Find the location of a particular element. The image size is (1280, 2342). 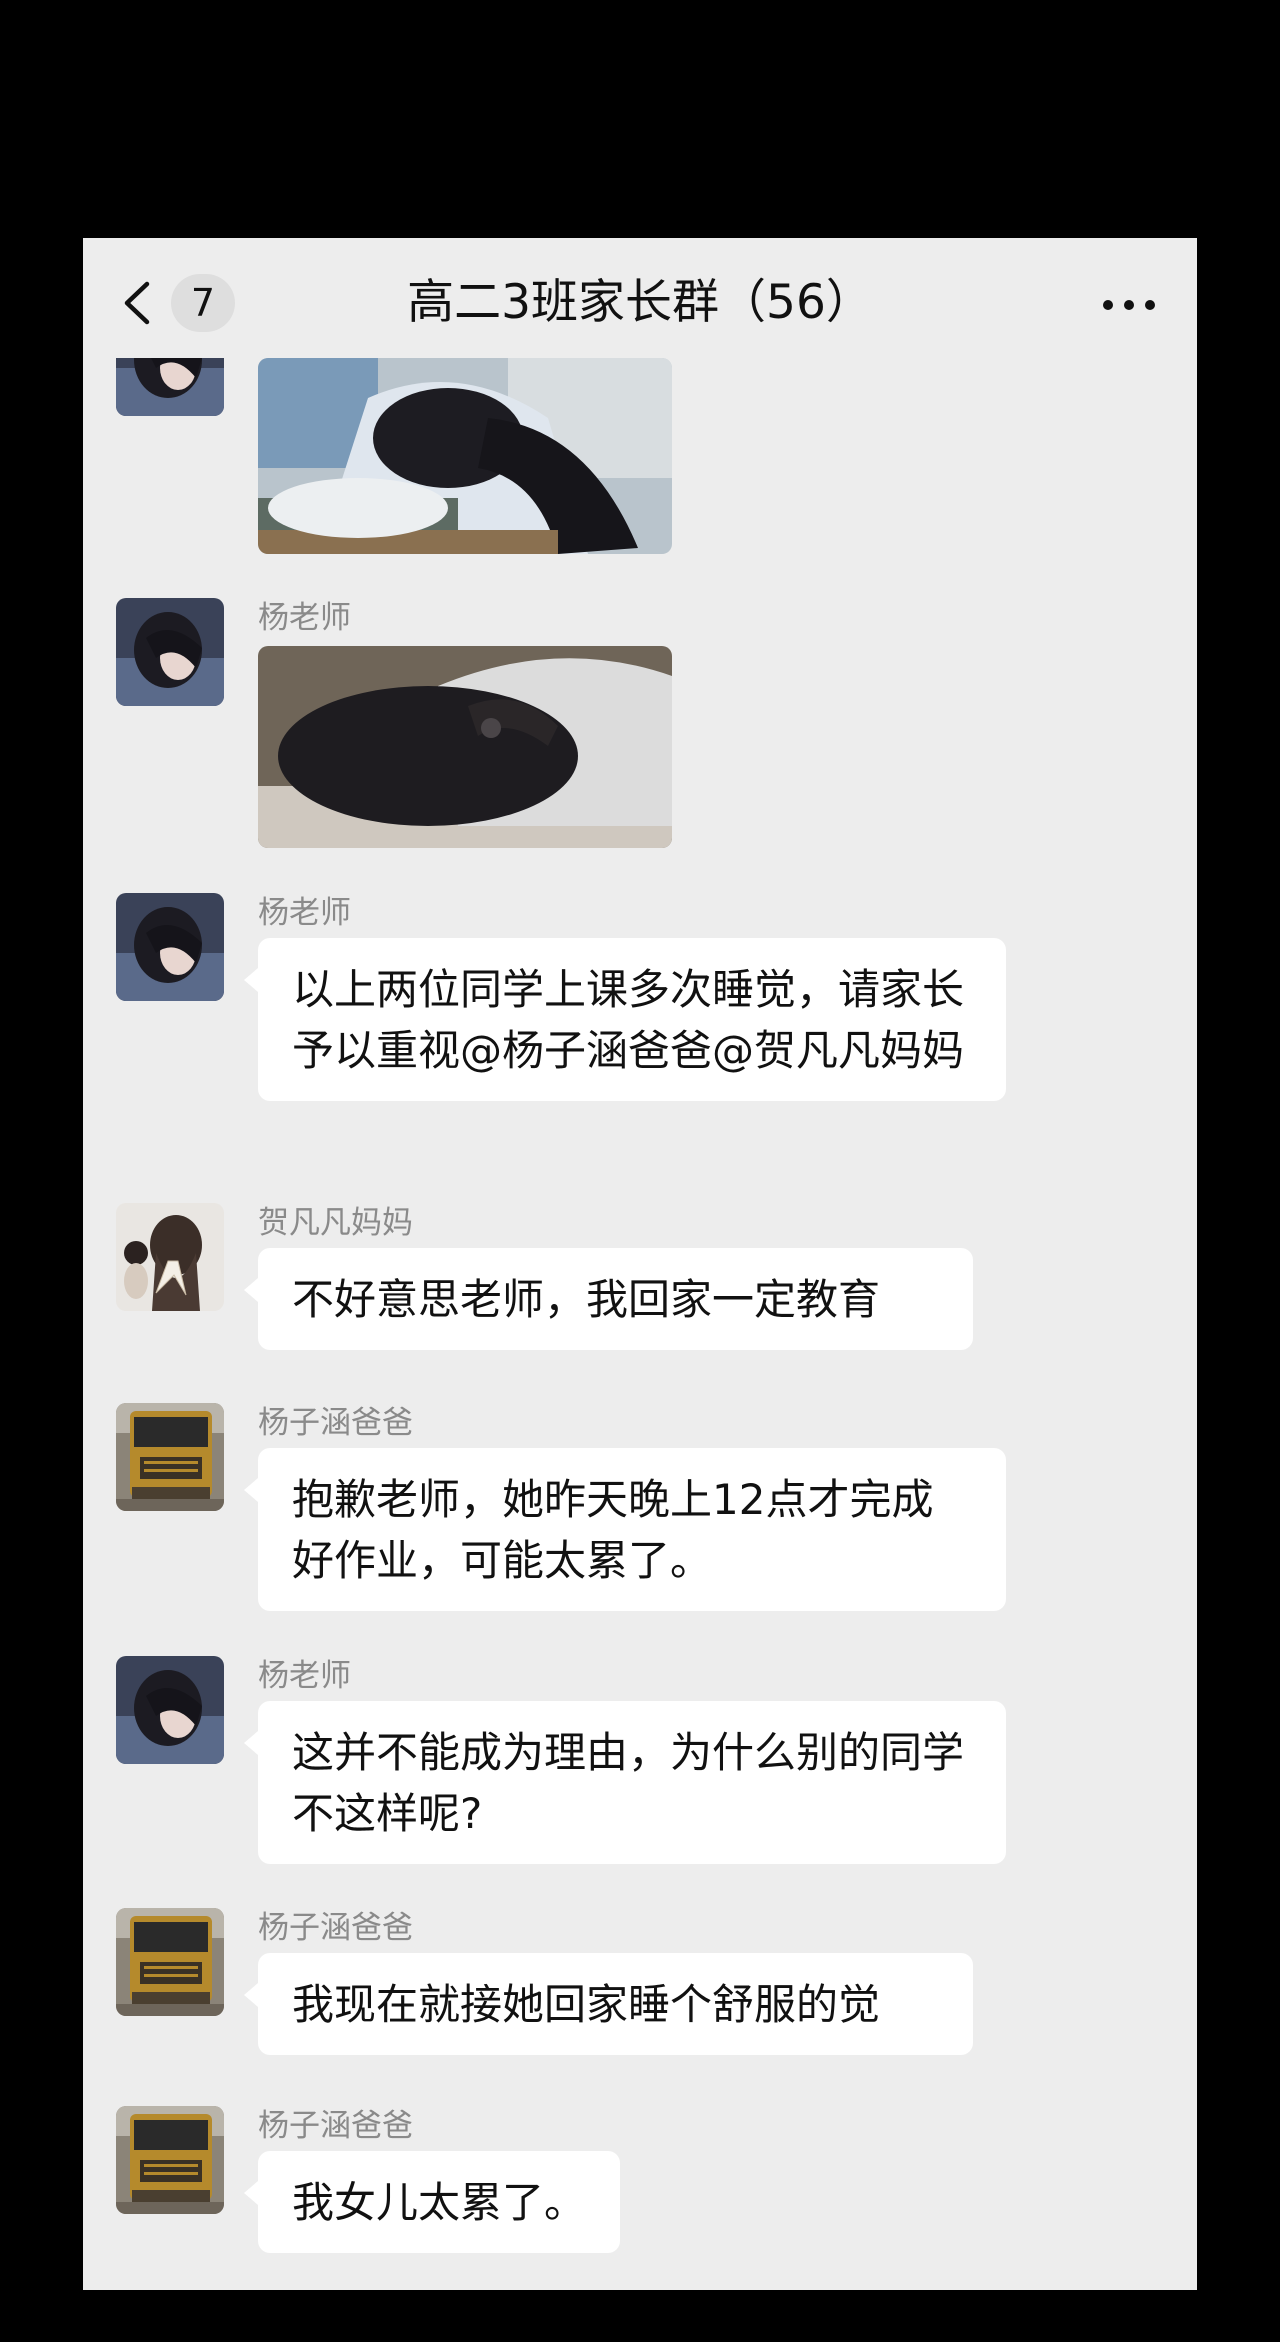

chat-title: 高二3班家长群（56） is located at coordinates (640, 302).